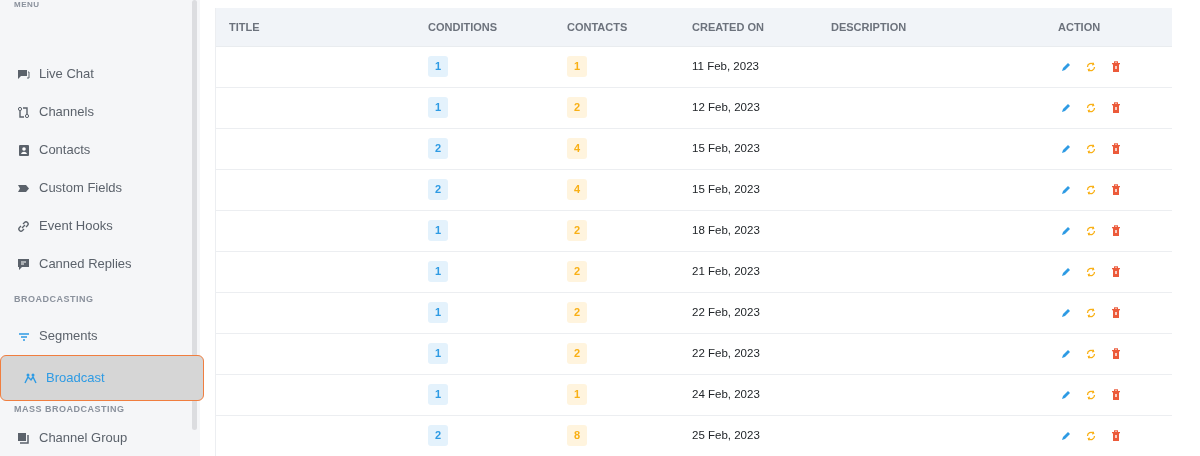  What do you see at coordinates (748, 230) in the screenshot?
I see `date-cell: 18 Feb, 2023` at bounding box center [748, 230].